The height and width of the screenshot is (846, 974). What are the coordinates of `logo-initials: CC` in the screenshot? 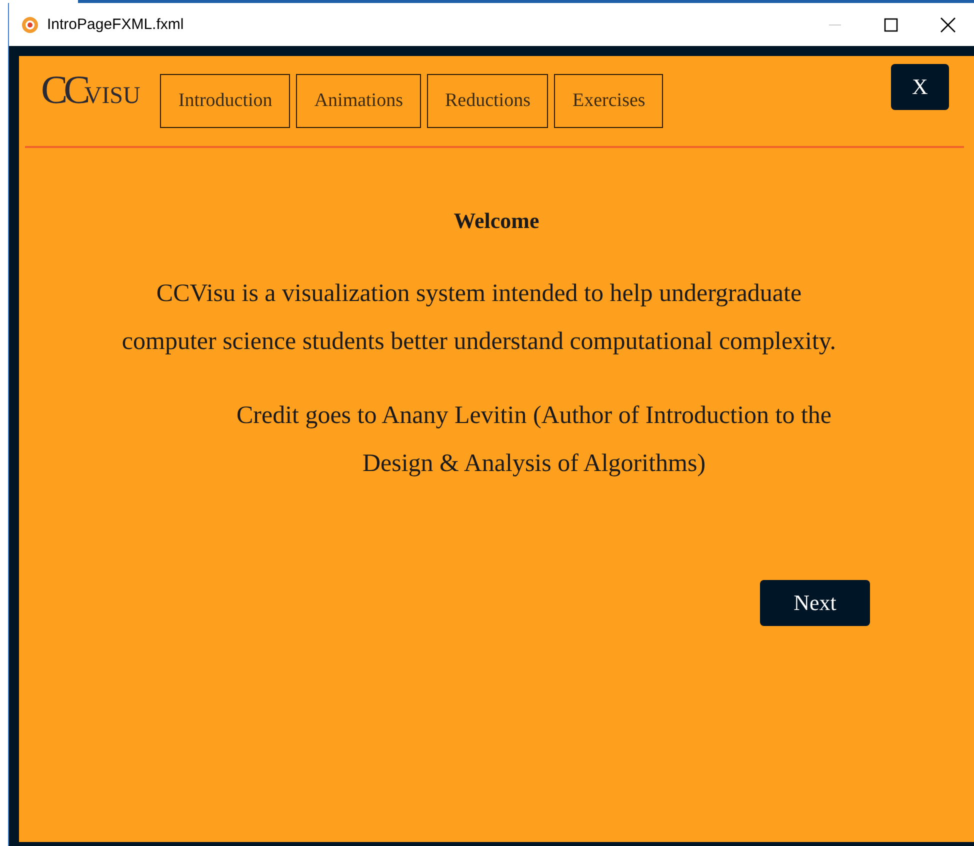 It's located at (63, 90).